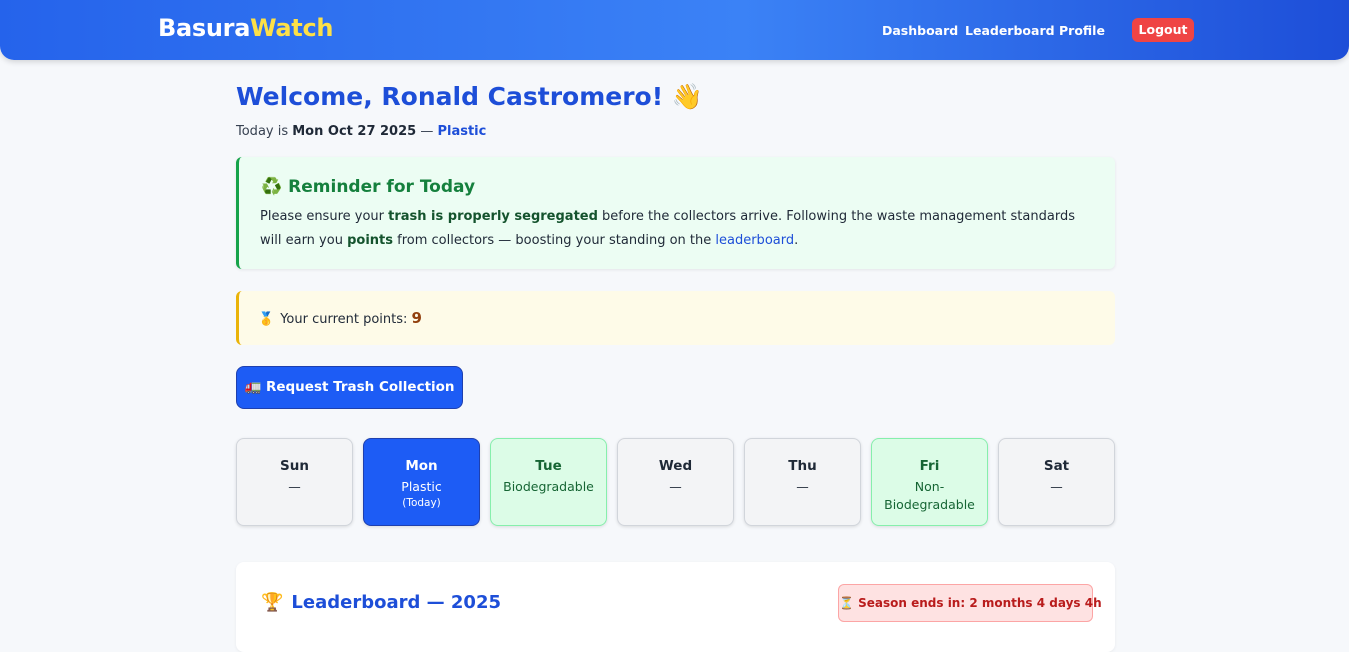 This screenshot has width=1349, height=652. I want to click on points-card: 🥇 Your current points: 9, so click(675, 318).